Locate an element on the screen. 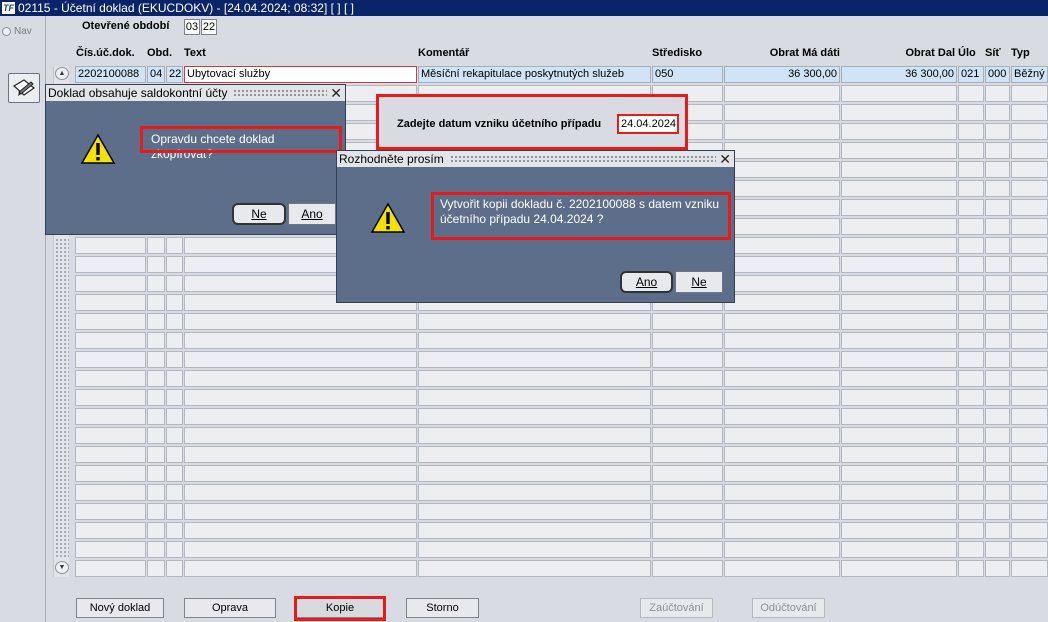 The height and width of the screenshot is (622, 1048). cell-debit: 36 300,00 is located at coordinates (782, 74).